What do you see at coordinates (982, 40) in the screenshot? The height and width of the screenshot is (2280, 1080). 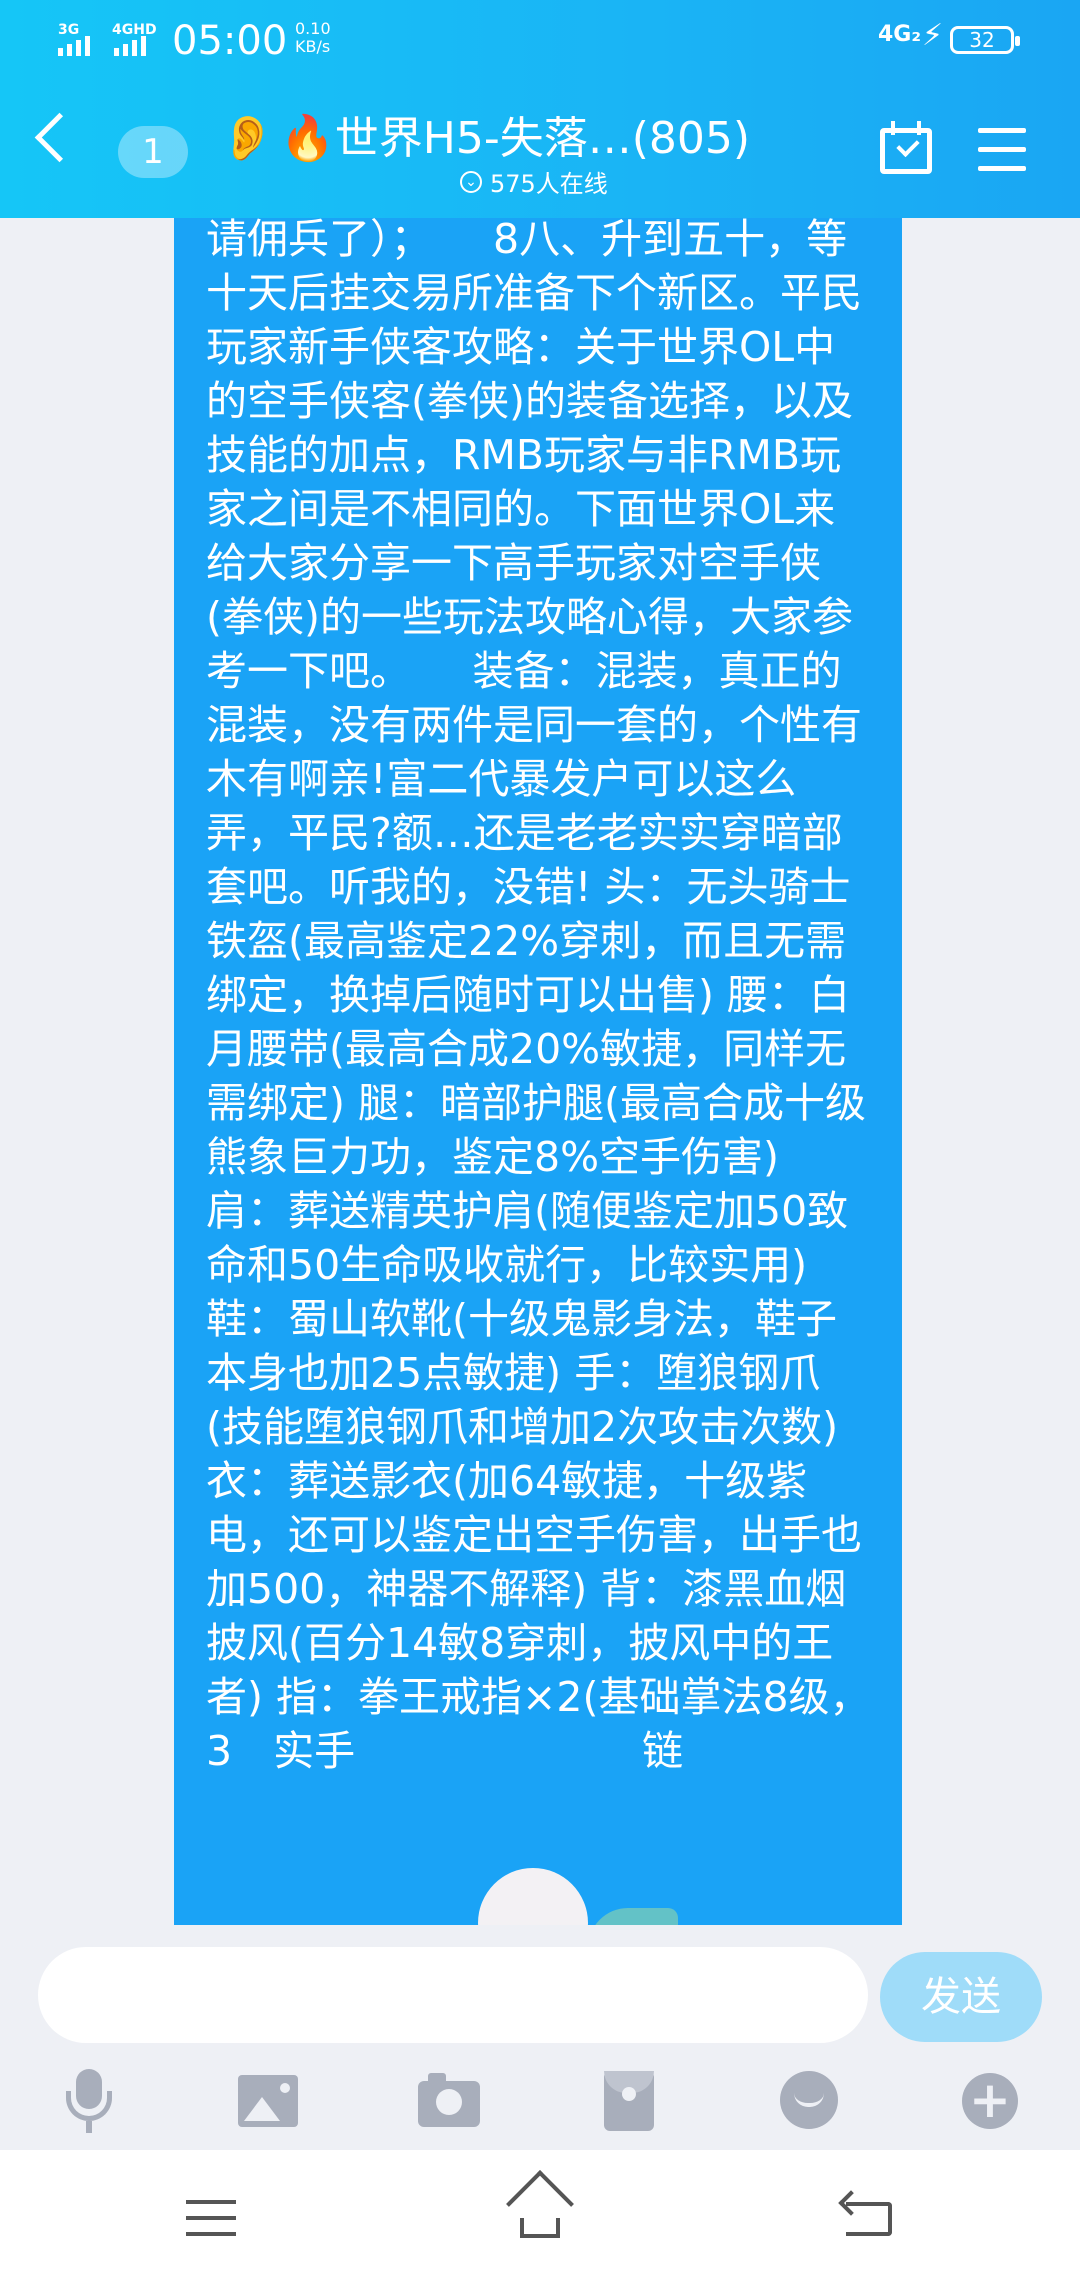 I see `battery-level: 32` at bounding box center [982, 40].